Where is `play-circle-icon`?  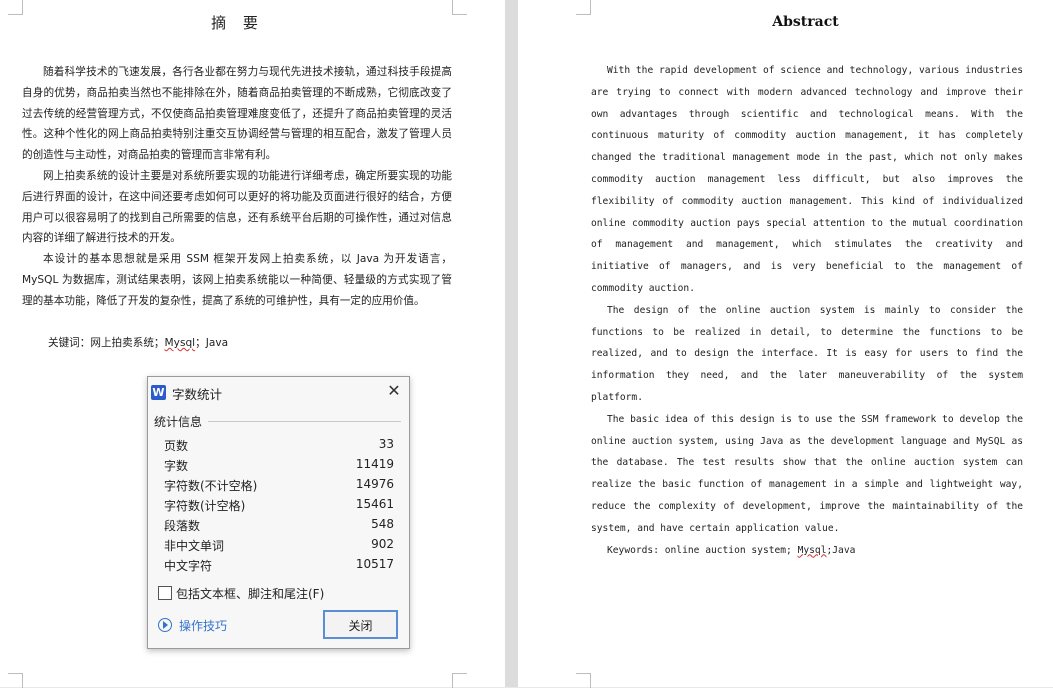 play-circle-icon is located at coordinates (165, 625).